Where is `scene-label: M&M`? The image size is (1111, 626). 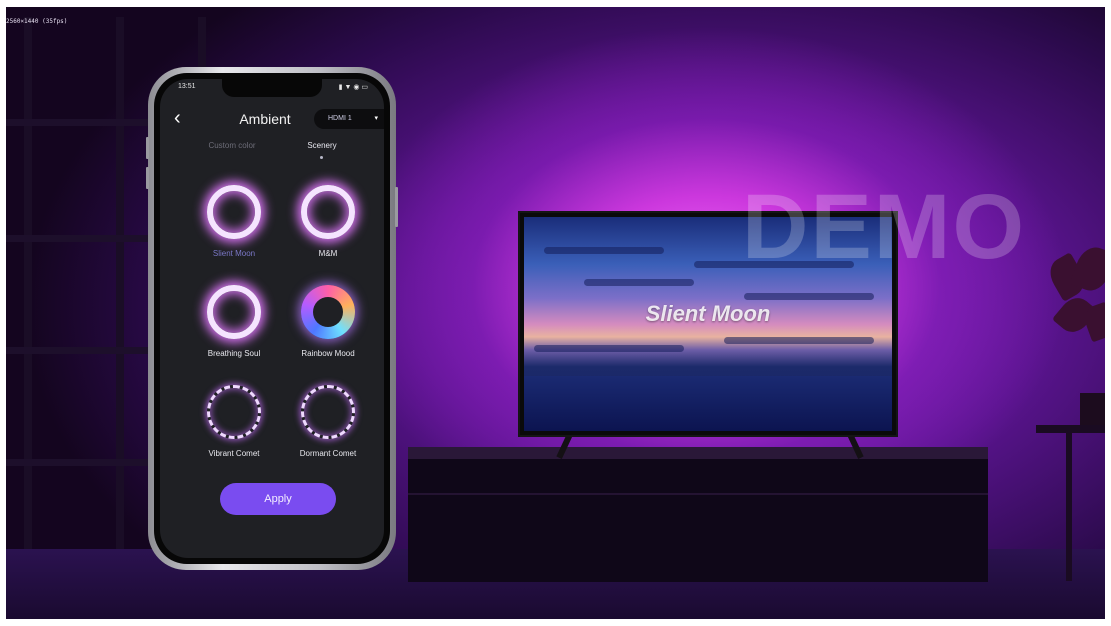 scene-label: M&M is located at coordinates (328, 253).